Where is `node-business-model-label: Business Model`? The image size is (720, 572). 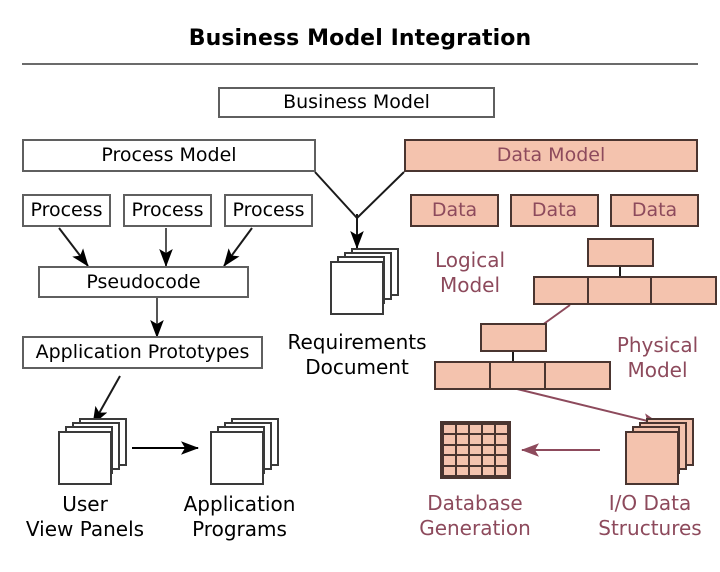
node-business-model-label: Business Model is located at coordinates (356, 102).